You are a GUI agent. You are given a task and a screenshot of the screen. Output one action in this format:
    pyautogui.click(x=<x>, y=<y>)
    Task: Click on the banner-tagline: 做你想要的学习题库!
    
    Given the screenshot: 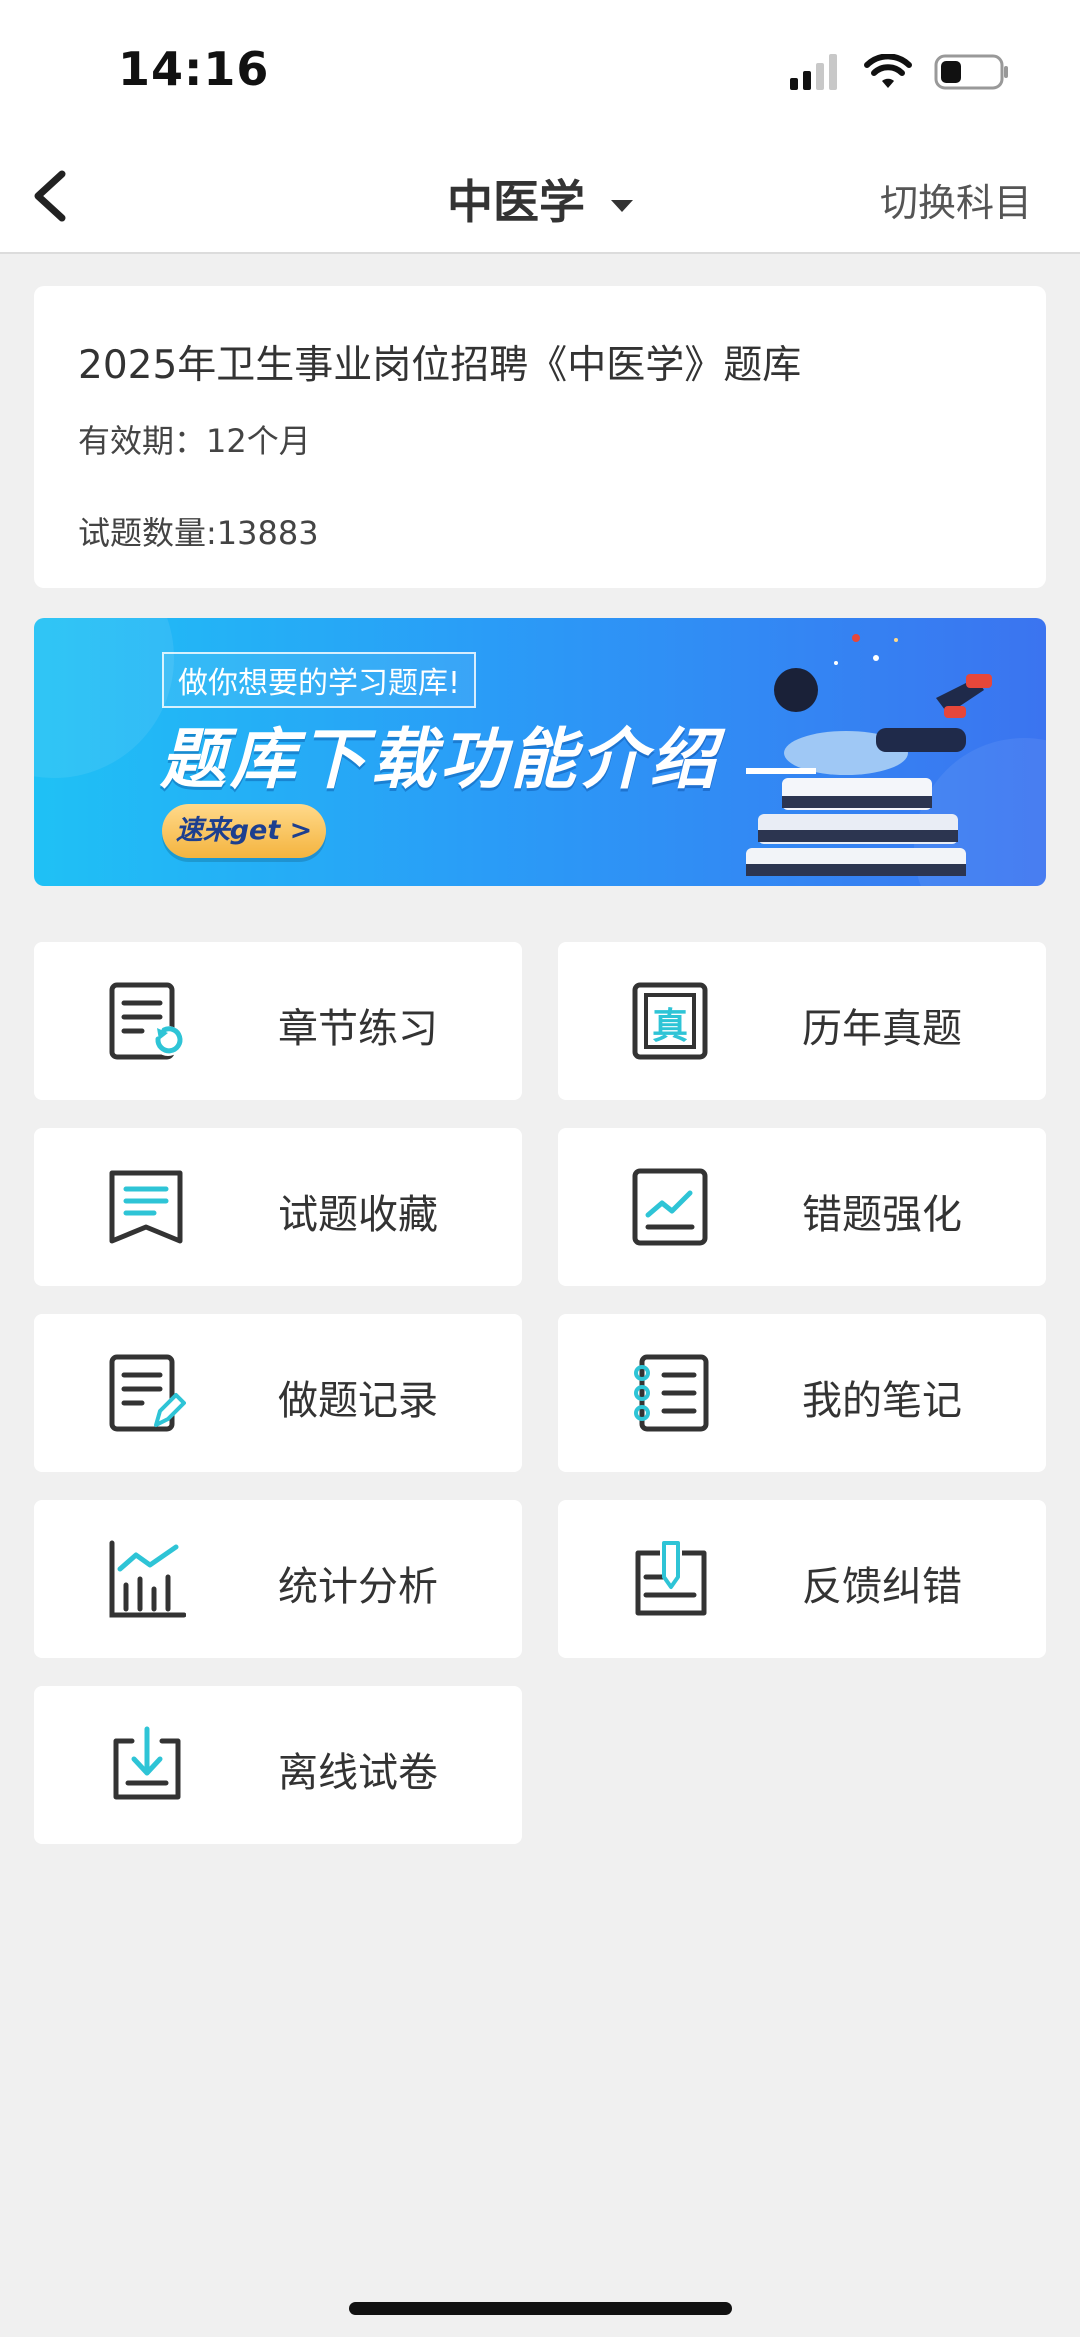 What is the action you would take?
    pyautogui.click(x=319, y=680)
    